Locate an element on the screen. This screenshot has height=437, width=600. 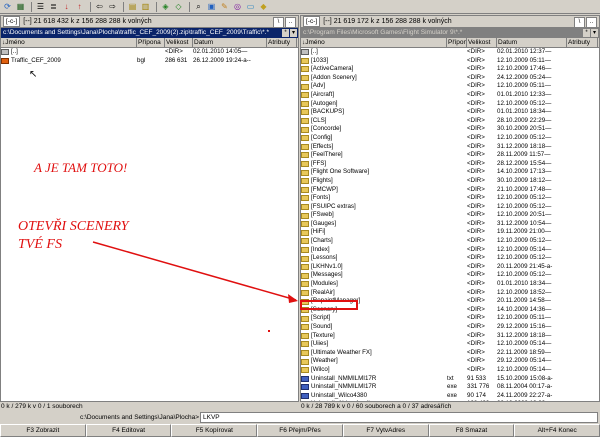
annotation-arrow is located at coordinates (195, 272).